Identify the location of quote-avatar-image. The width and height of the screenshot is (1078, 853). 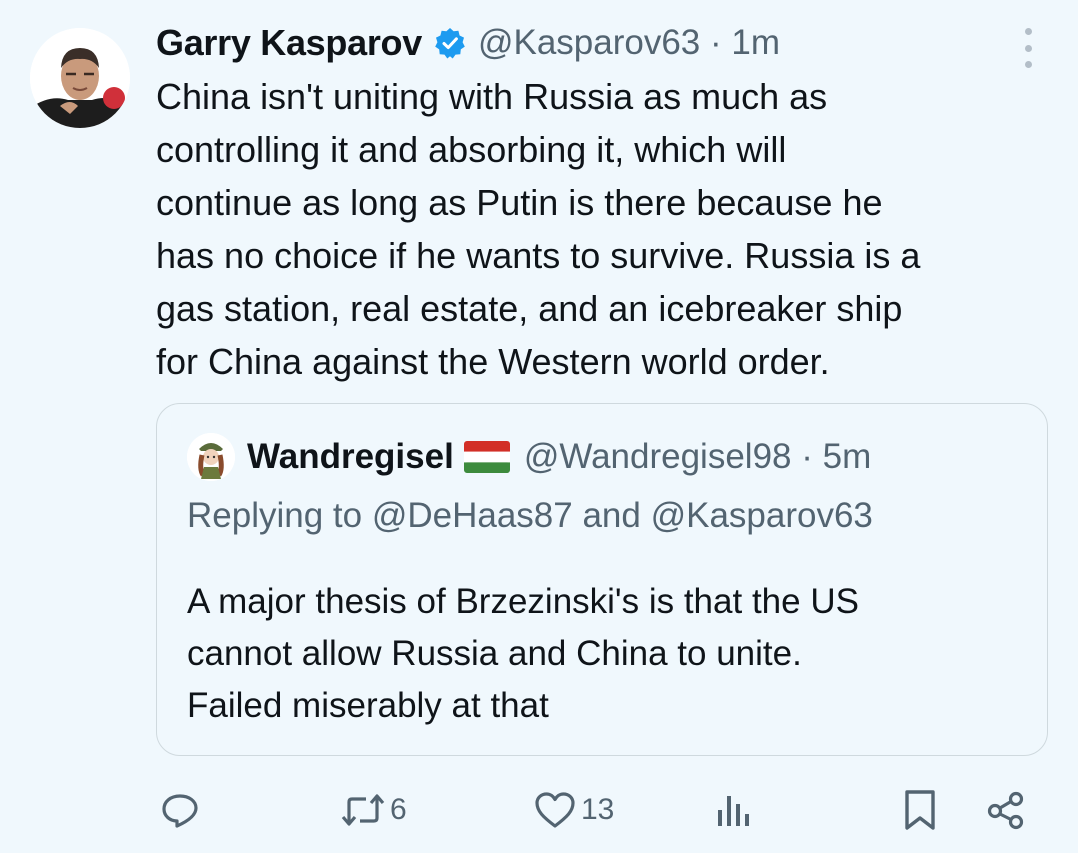
(211, 457).